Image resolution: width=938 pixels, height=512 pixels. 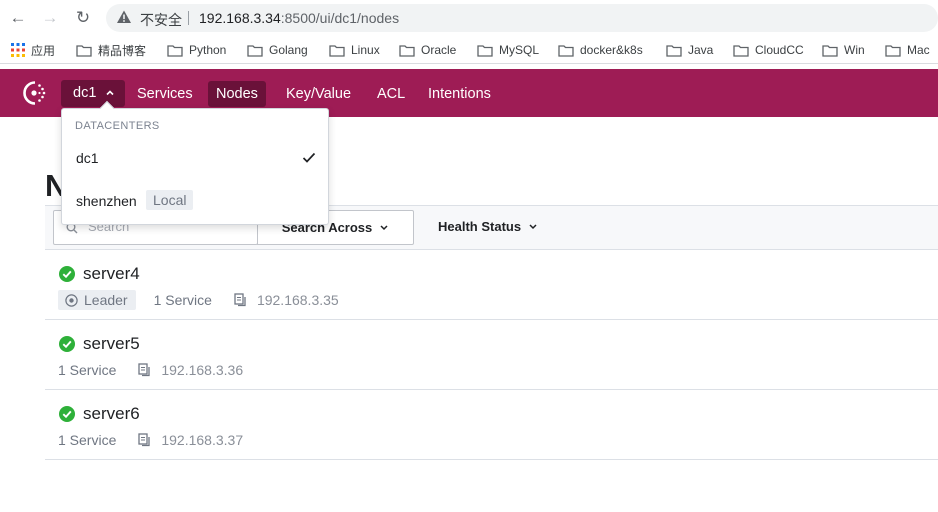 I want to click on chevron-up-icon, so click(x=110, y=93).